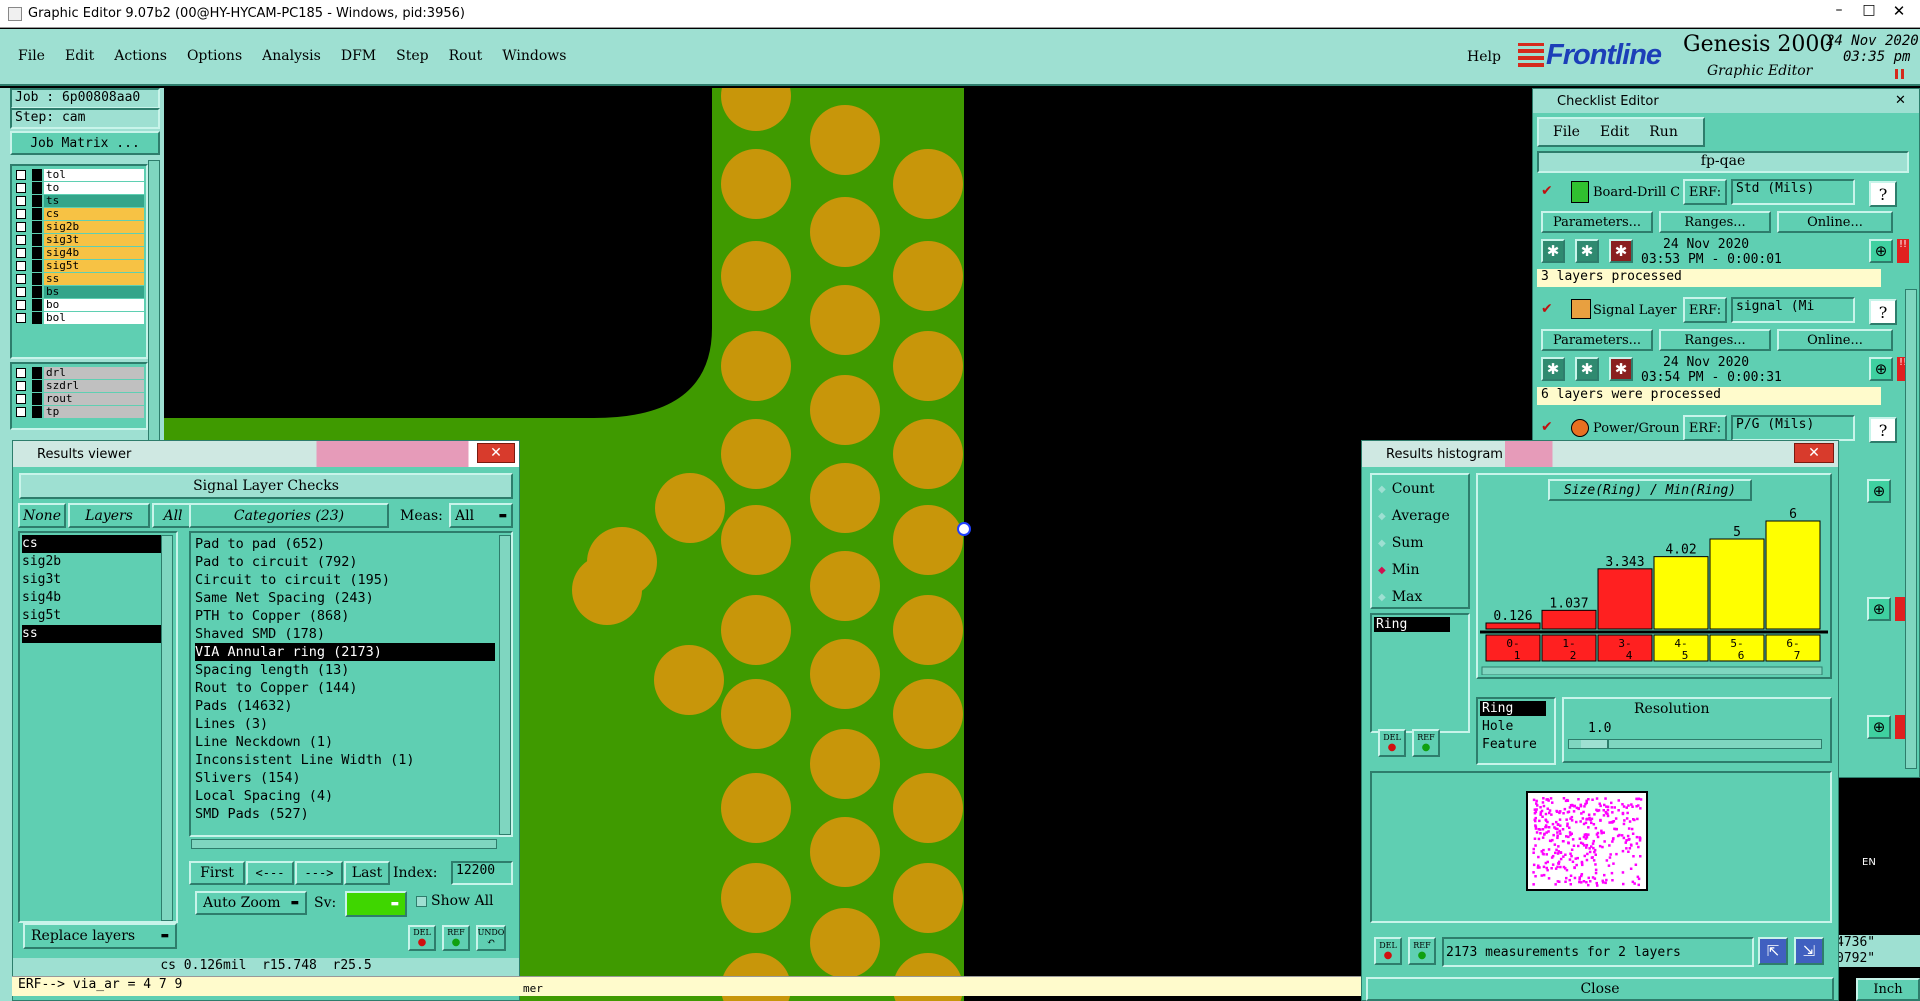  I want to click on erf-value: signal (Mi, so click(1793, 310).